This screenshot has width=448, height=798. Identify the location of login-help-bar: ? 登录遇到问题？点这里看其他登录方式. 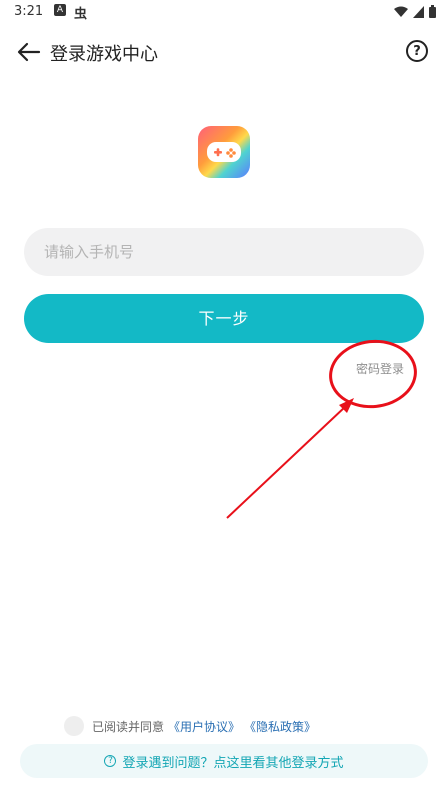
(224, 761).